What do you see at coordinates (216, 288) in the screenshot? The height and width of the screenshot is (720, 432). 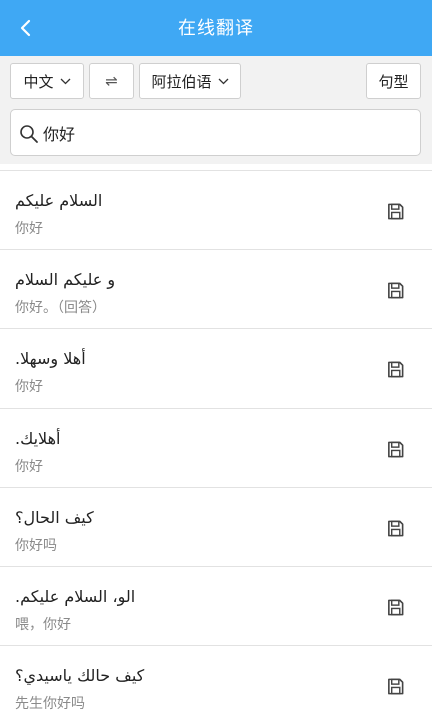 I see `result-row: و عليكم السلام 你好。（回答）` at bounding box center [216, 288].